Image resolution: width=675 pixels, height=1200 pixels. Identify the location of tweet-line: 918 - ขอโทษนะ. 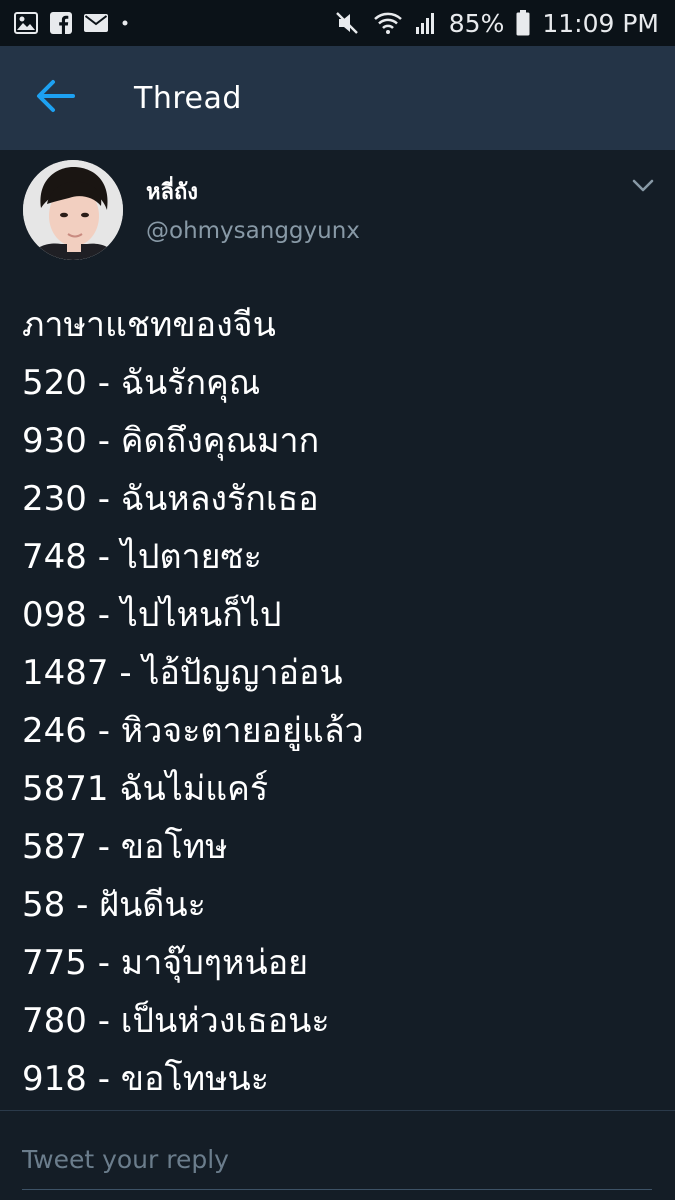
(146, 1079).